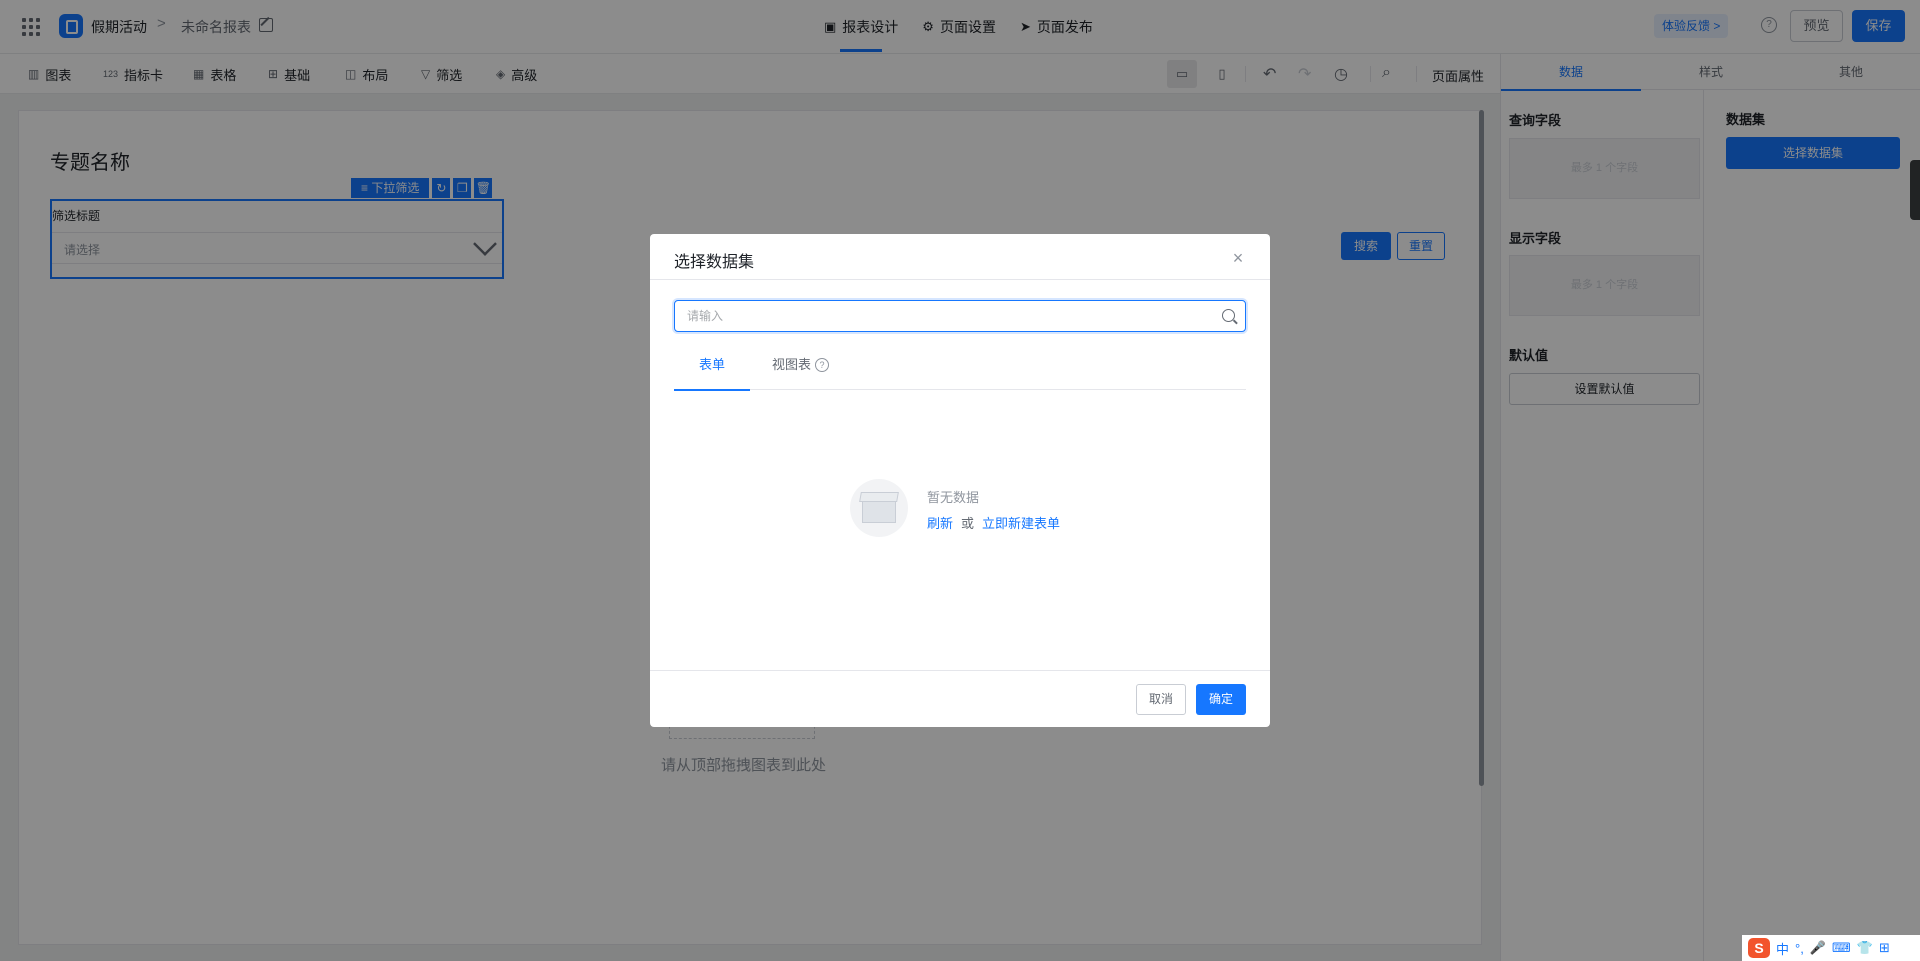  What do you see at coordinates (1818, 948) in the screenshot?
I see `microphone-icon: 🎤` at bounding box center [1818, 948].